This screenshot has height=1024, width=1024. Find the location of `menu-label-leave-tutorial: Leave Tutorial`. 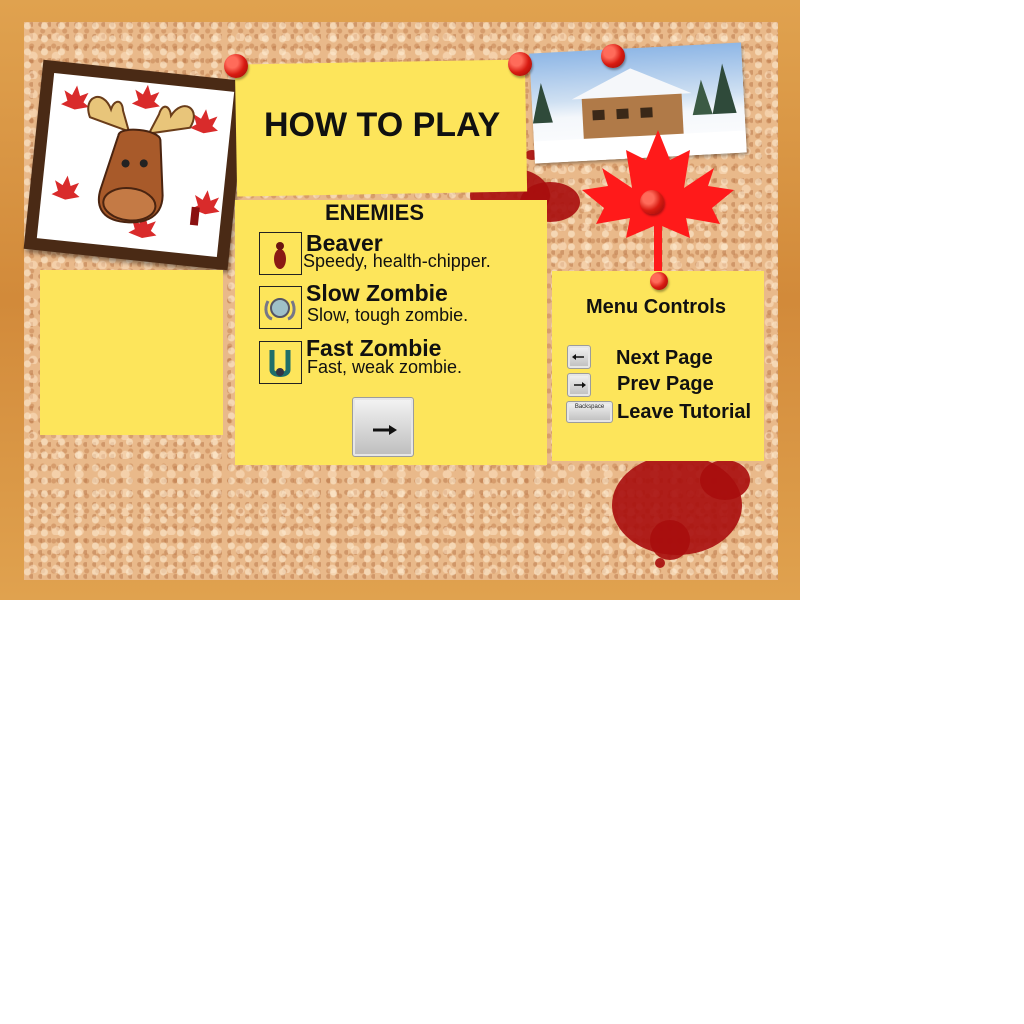

menu-label-leave-tutorial: Leave Tutorial is located at coordinates (684, 412).